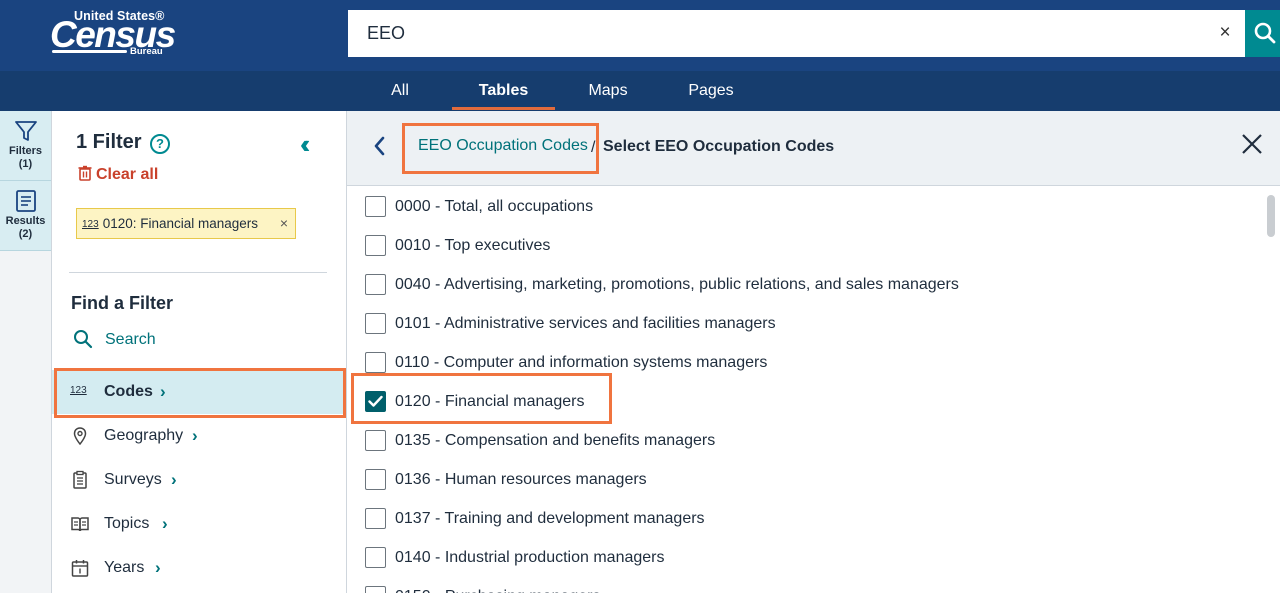 The height and width of the screenshot is (593, 1280). What do you see at coordinates (198, 272) in the screenshot?
I see `divider` at bounding box center [198, 272].